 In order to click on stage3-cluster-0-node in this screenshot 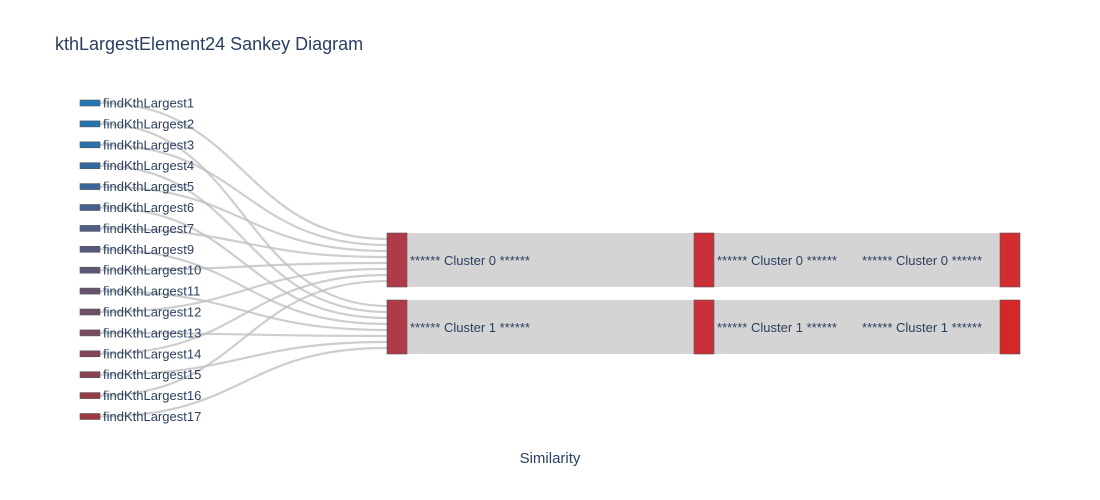, I will do `click(1010, 260)`.